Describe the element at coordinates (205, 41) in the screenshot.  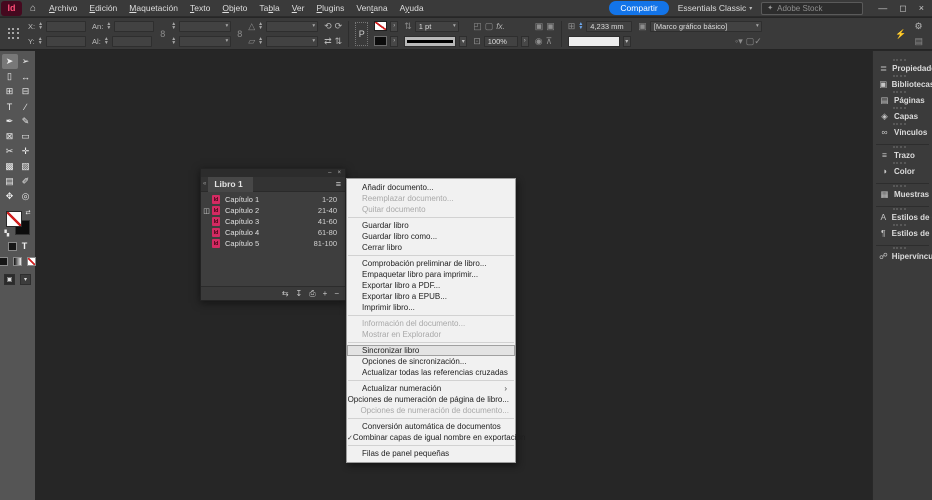
I see `scale-y-dropdown: ▾` at that location.